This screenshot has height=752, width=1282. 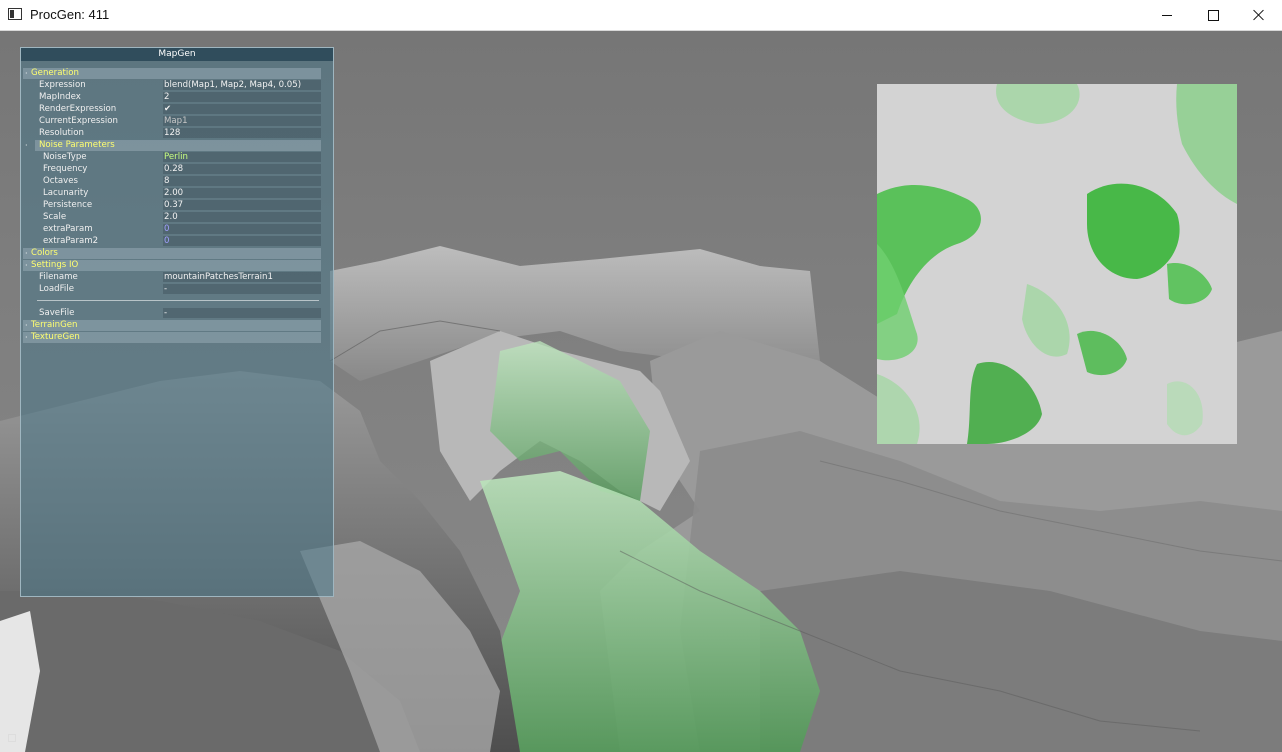 What do you see at coordinates (1167, 15) in the screenshot?
I see `minimize-button` at bounding box center [1167, 15].